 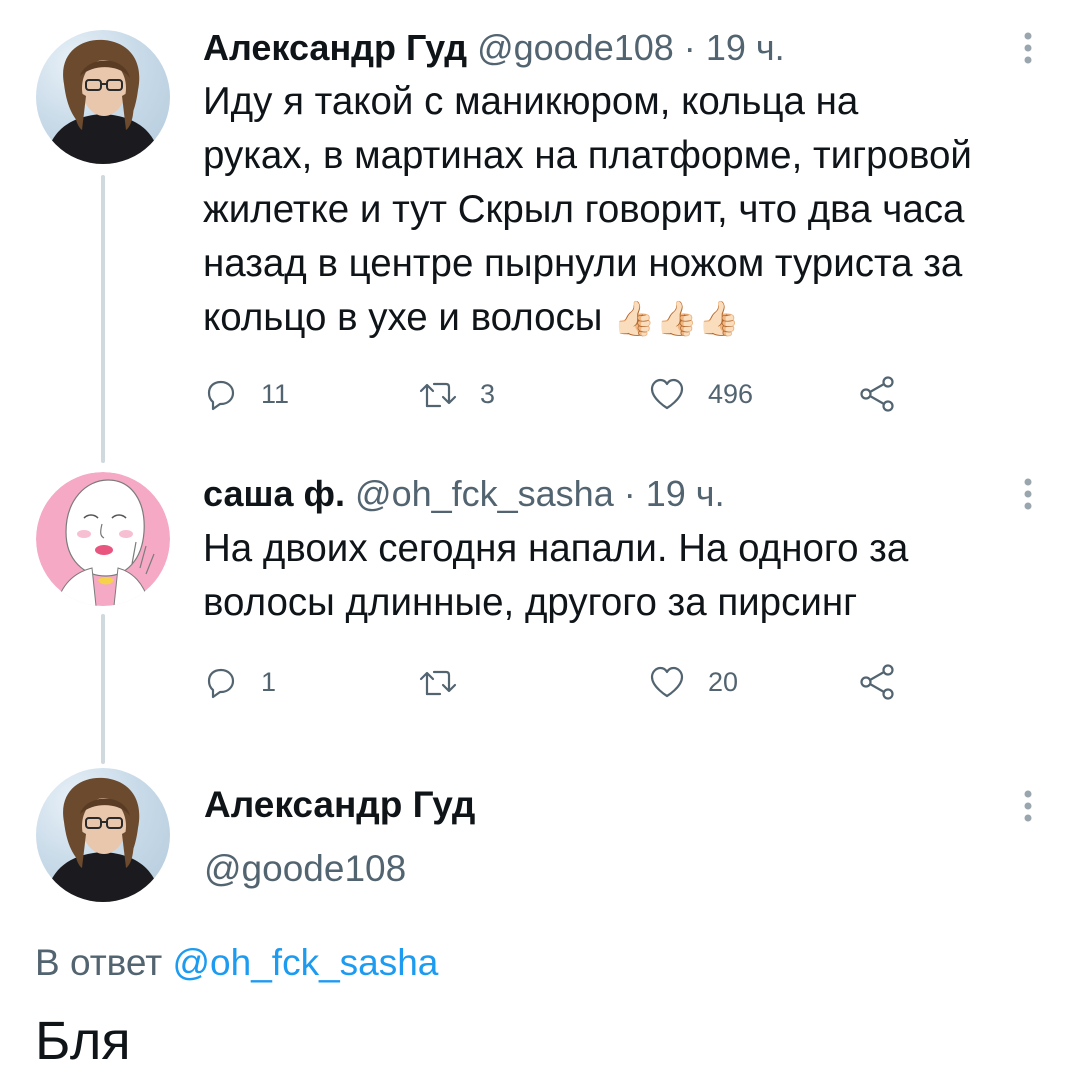 What do you see at coordinates (275, 393) in the screenshot?
I see `reply-count: 11` at bounding box center [275, 393].